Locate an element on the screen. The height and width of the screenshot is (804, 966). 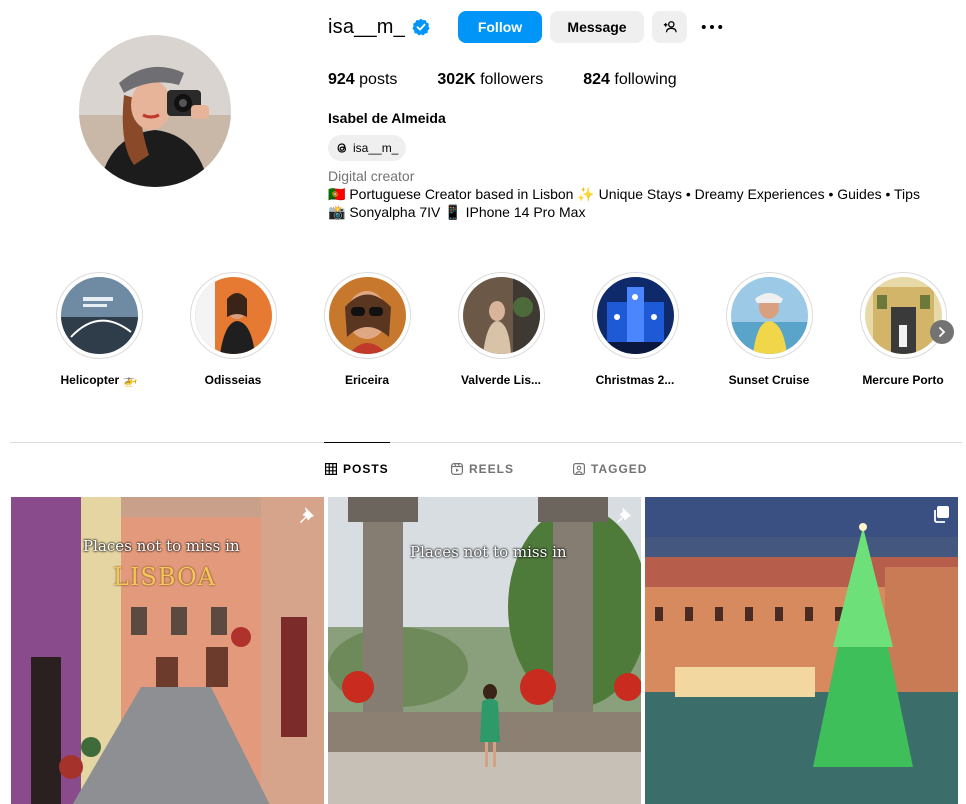
profile-stats: 924 posts 302K followers 824 following is located at coordinates (522, 80).